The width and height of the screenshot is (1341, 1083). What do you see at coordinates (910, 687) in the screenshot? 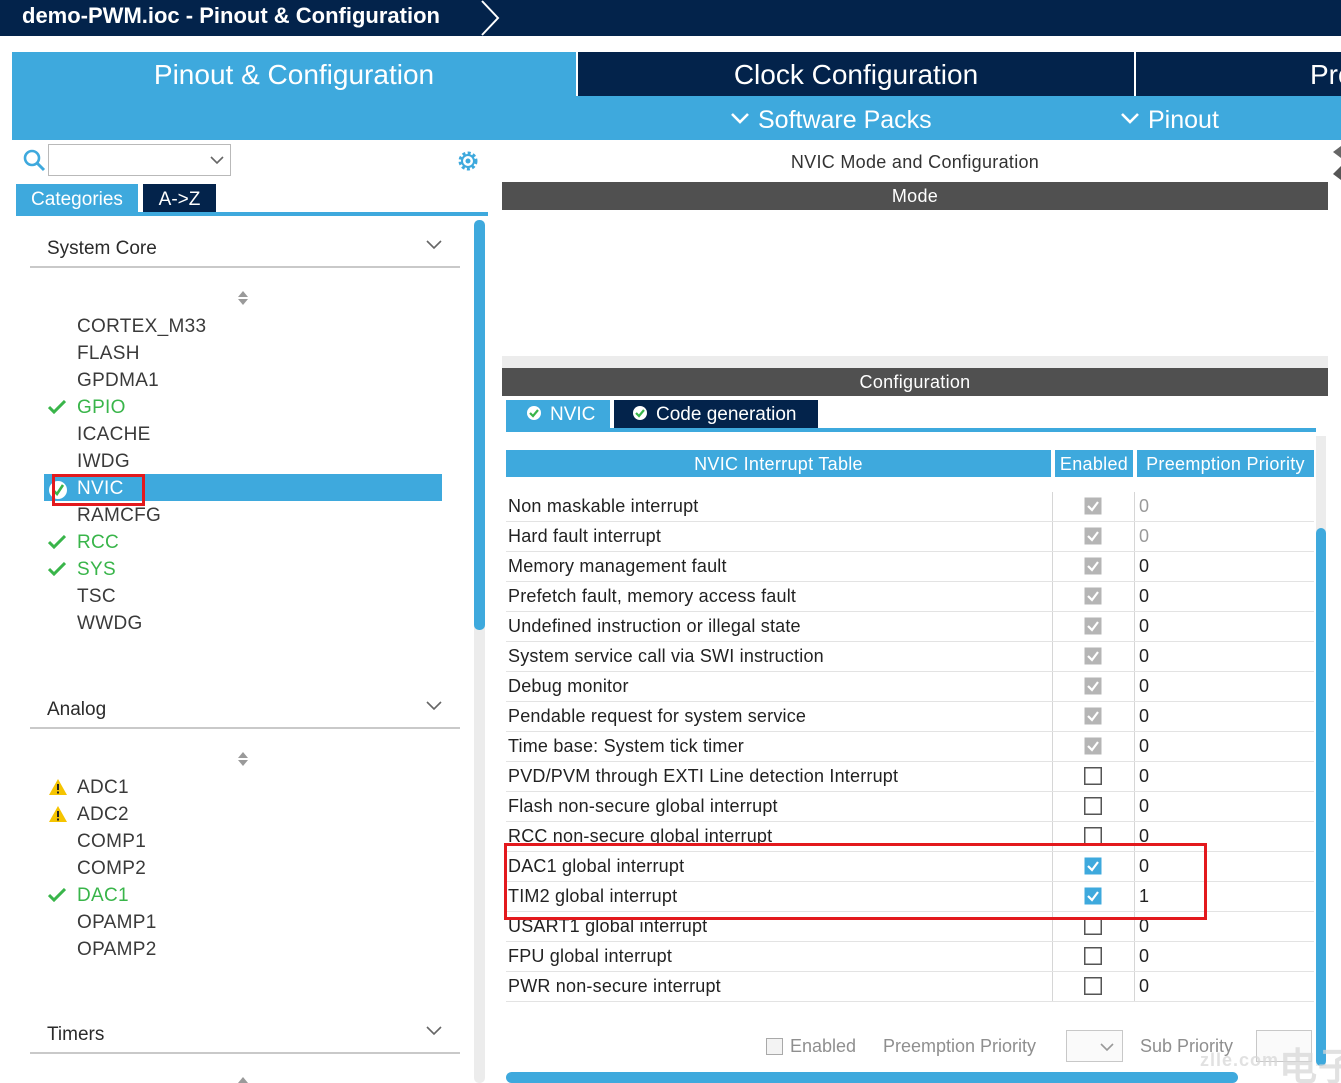
I see `table-row: Debug monitor 0` at bounding box center [910, 687].